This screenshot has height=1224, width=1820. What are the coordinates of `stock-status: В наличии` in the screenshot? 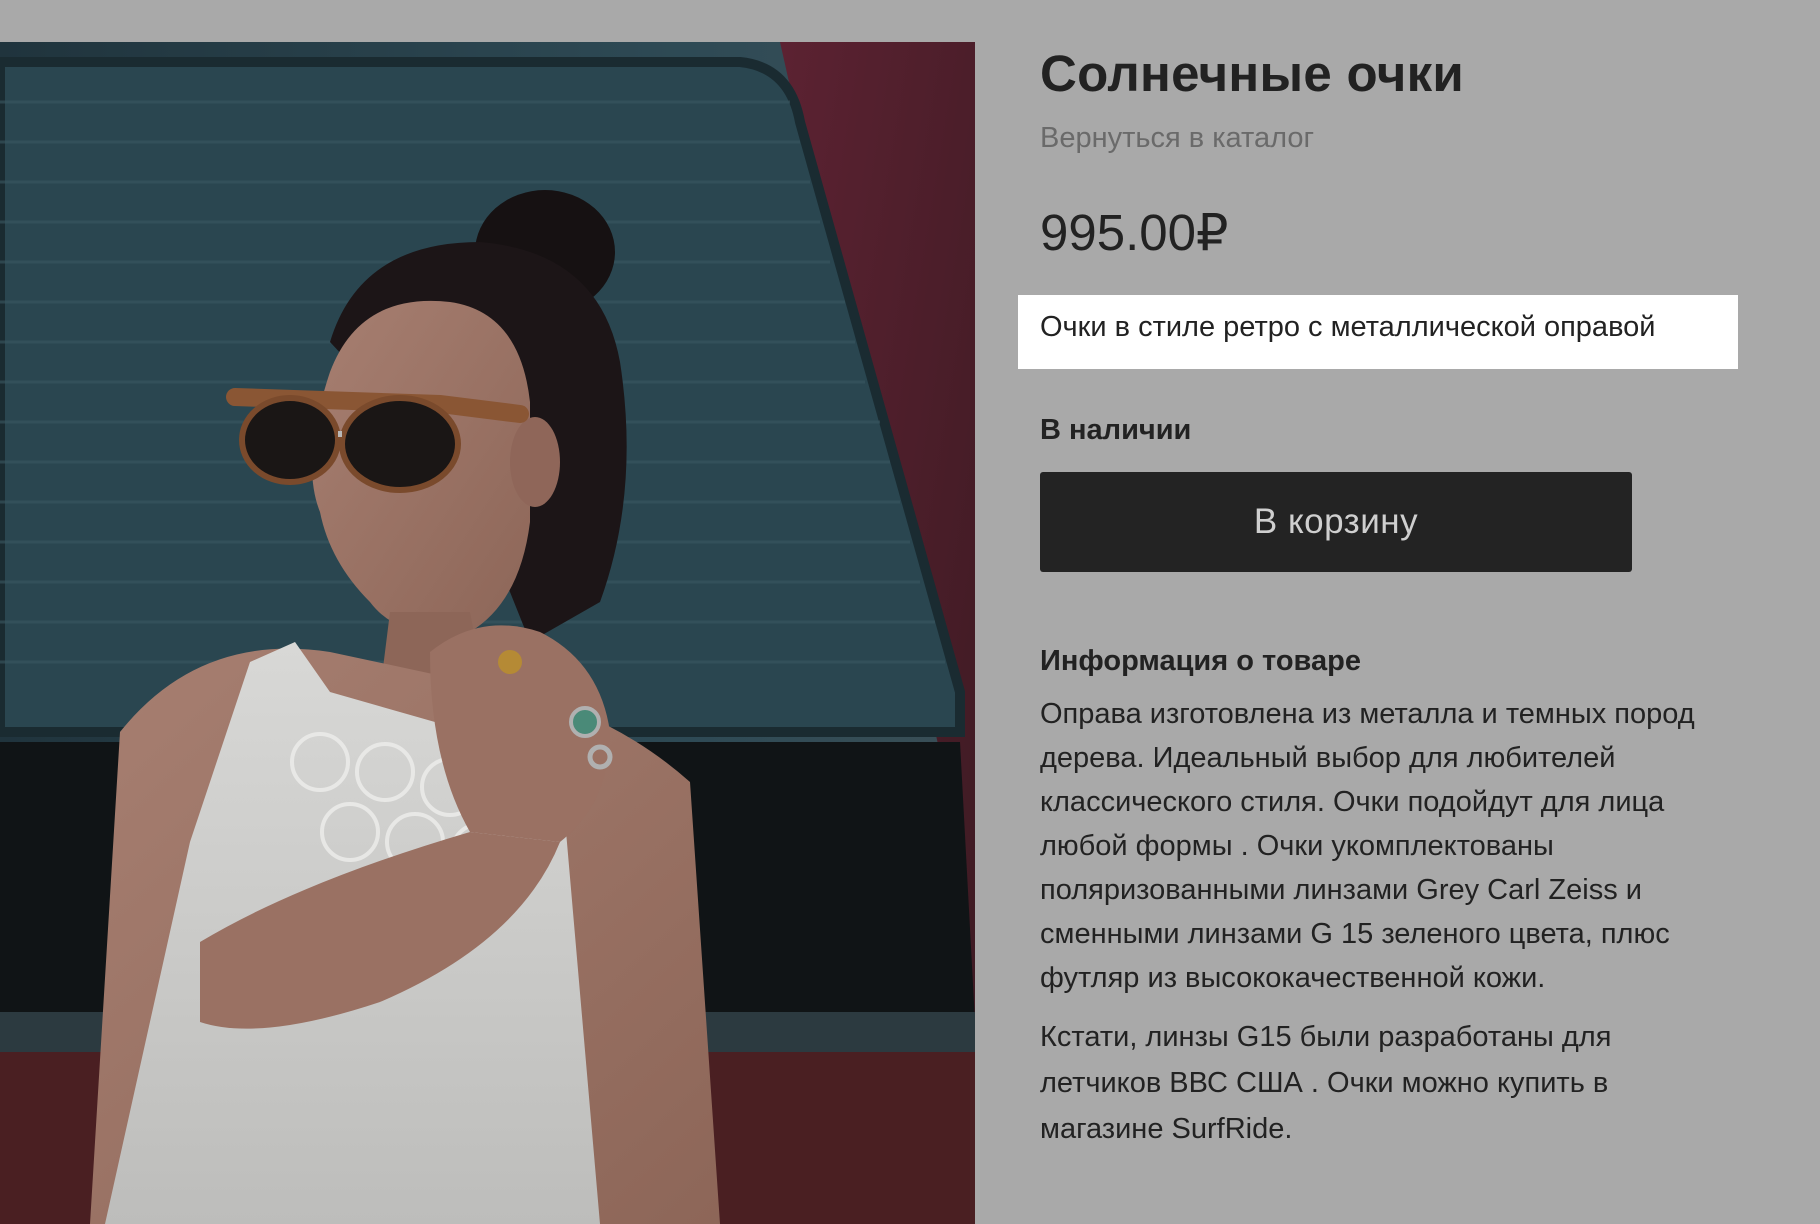 It's located at (1116, 430).